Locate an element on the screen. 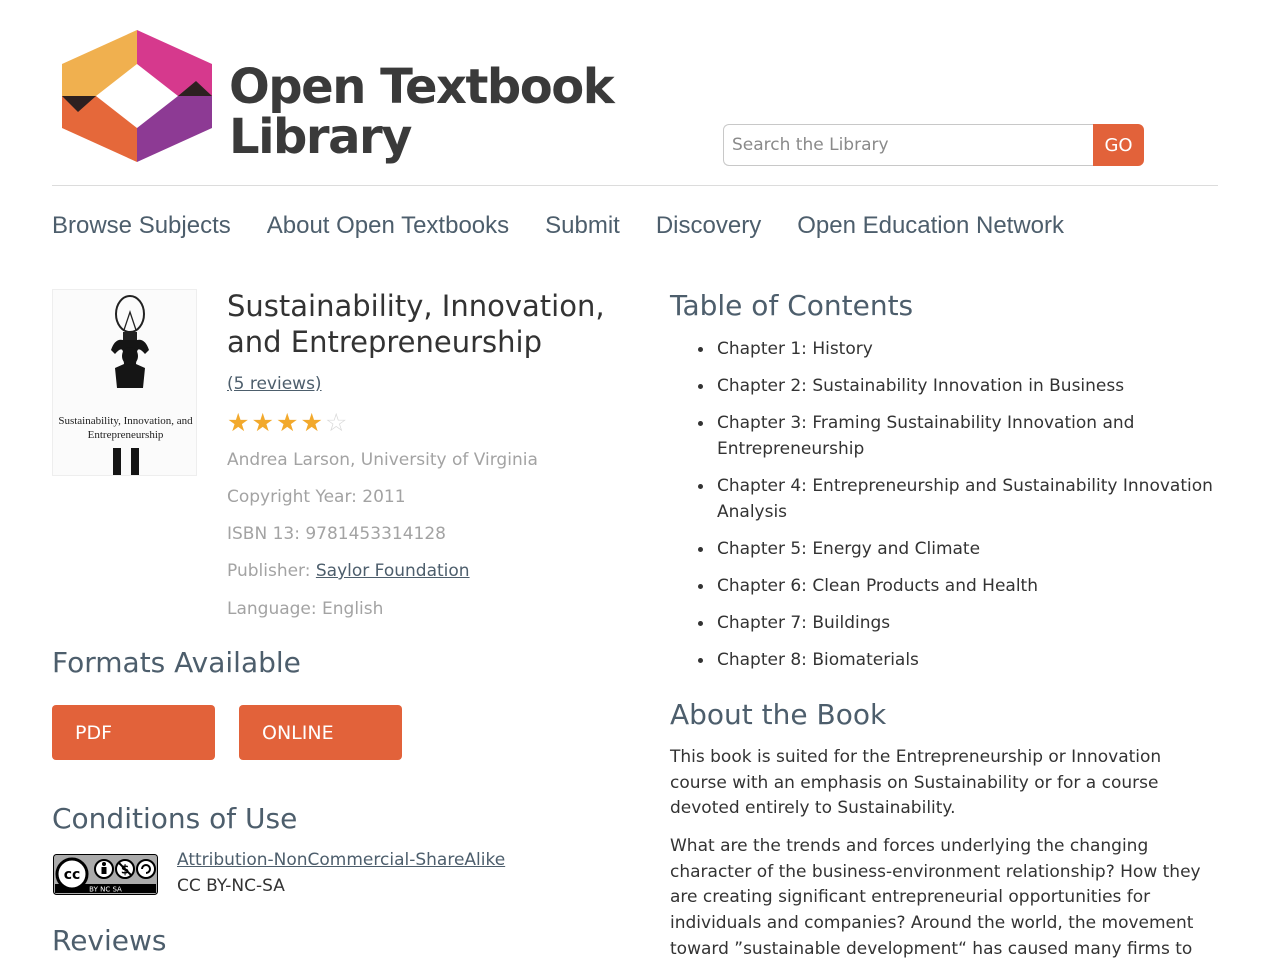  cc-by-nc-sa-badge-icon: cc $ BY NC SA is located at coordinates (105, 874).